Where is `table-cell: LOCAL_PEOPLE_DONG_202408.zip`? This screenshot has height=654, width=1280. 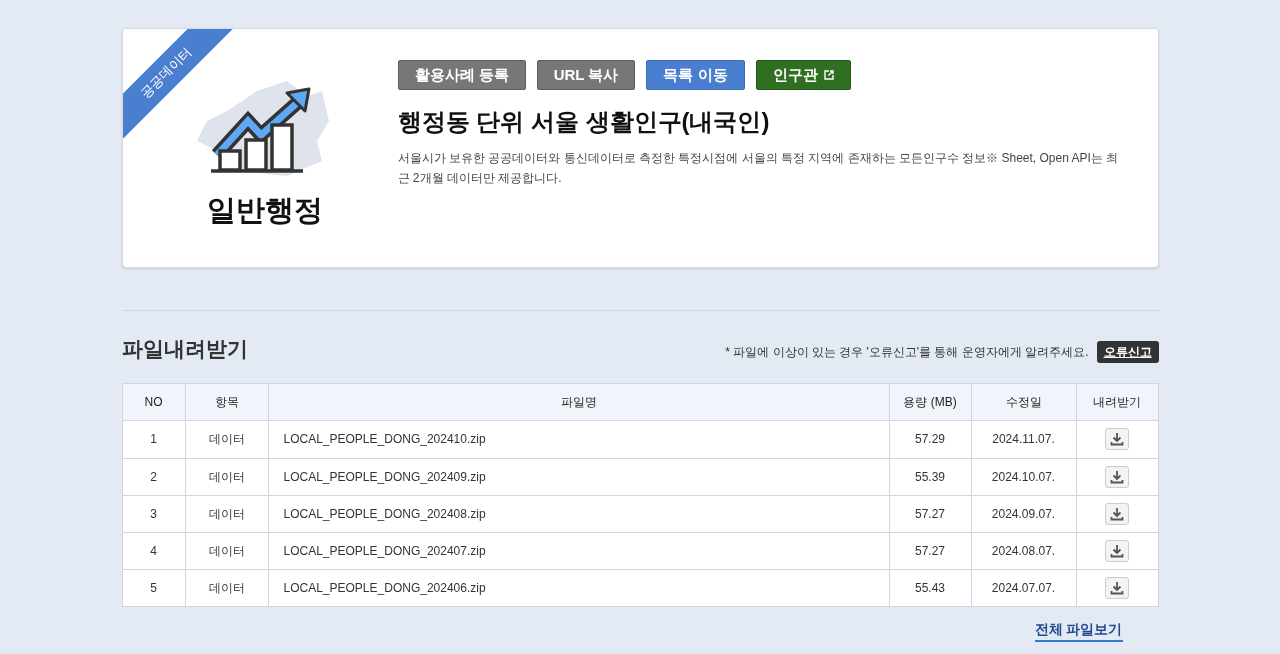 table-cell: LOCAL_PEOPLE_DONG_202408.zip is located at coordinates (578, 513).